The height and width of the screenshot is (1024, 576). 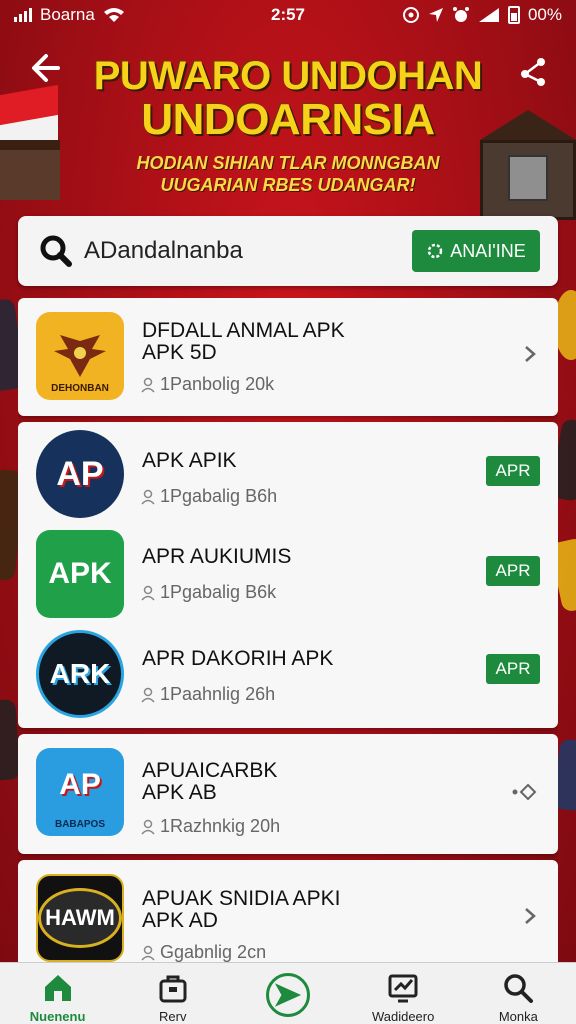 What do you see at coordinates (79, 824) in the screenshot?
I see `app-icon-label: BABAPOS` at bounding box center [79, 824].